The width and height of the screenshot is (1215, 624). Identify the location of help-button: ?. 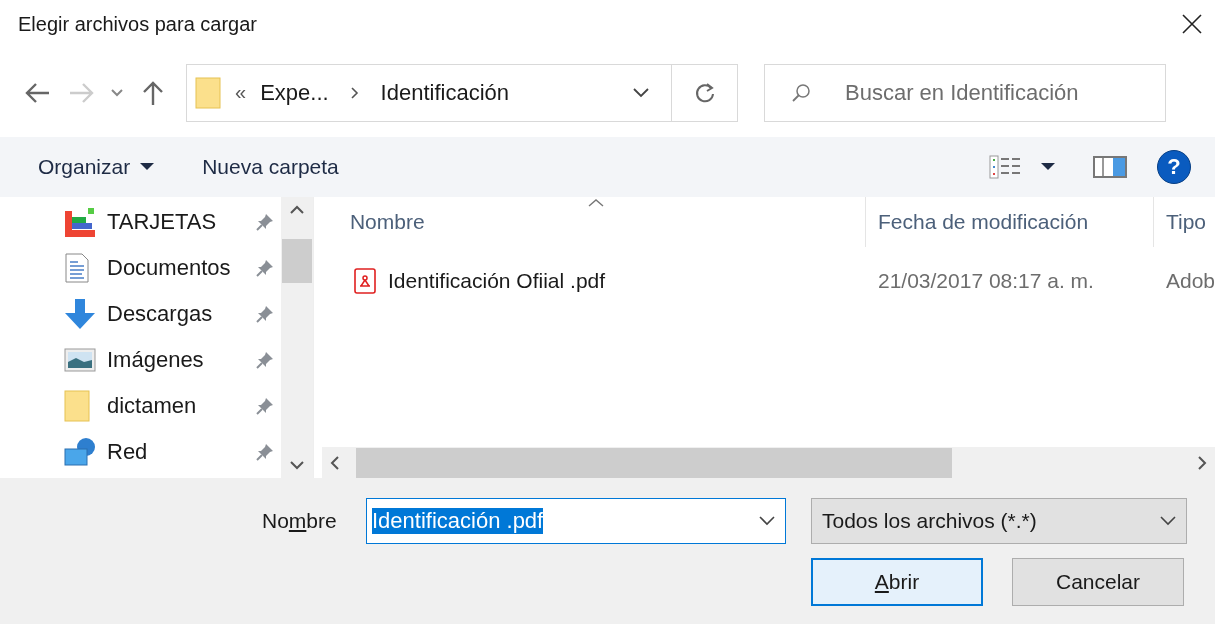
(1174, 167).